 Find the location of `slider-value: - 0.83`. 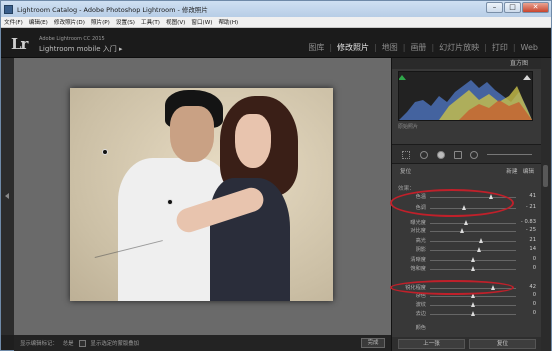

slider-value: - 0.83 is located at coordinates (528, 222).